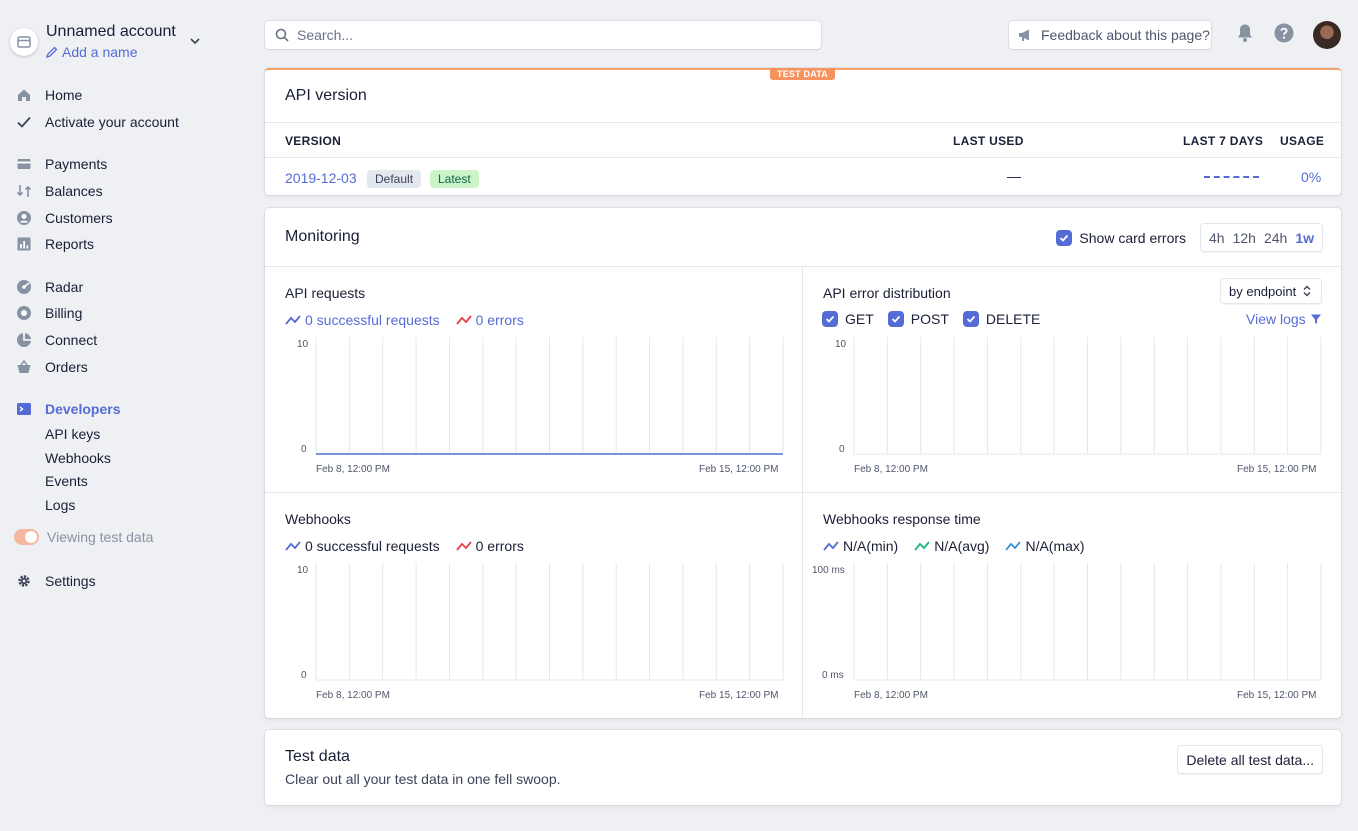 This screenshot has height=831, width=1358. I want to click on nav-reports-label: Reports, so click(70, 244).